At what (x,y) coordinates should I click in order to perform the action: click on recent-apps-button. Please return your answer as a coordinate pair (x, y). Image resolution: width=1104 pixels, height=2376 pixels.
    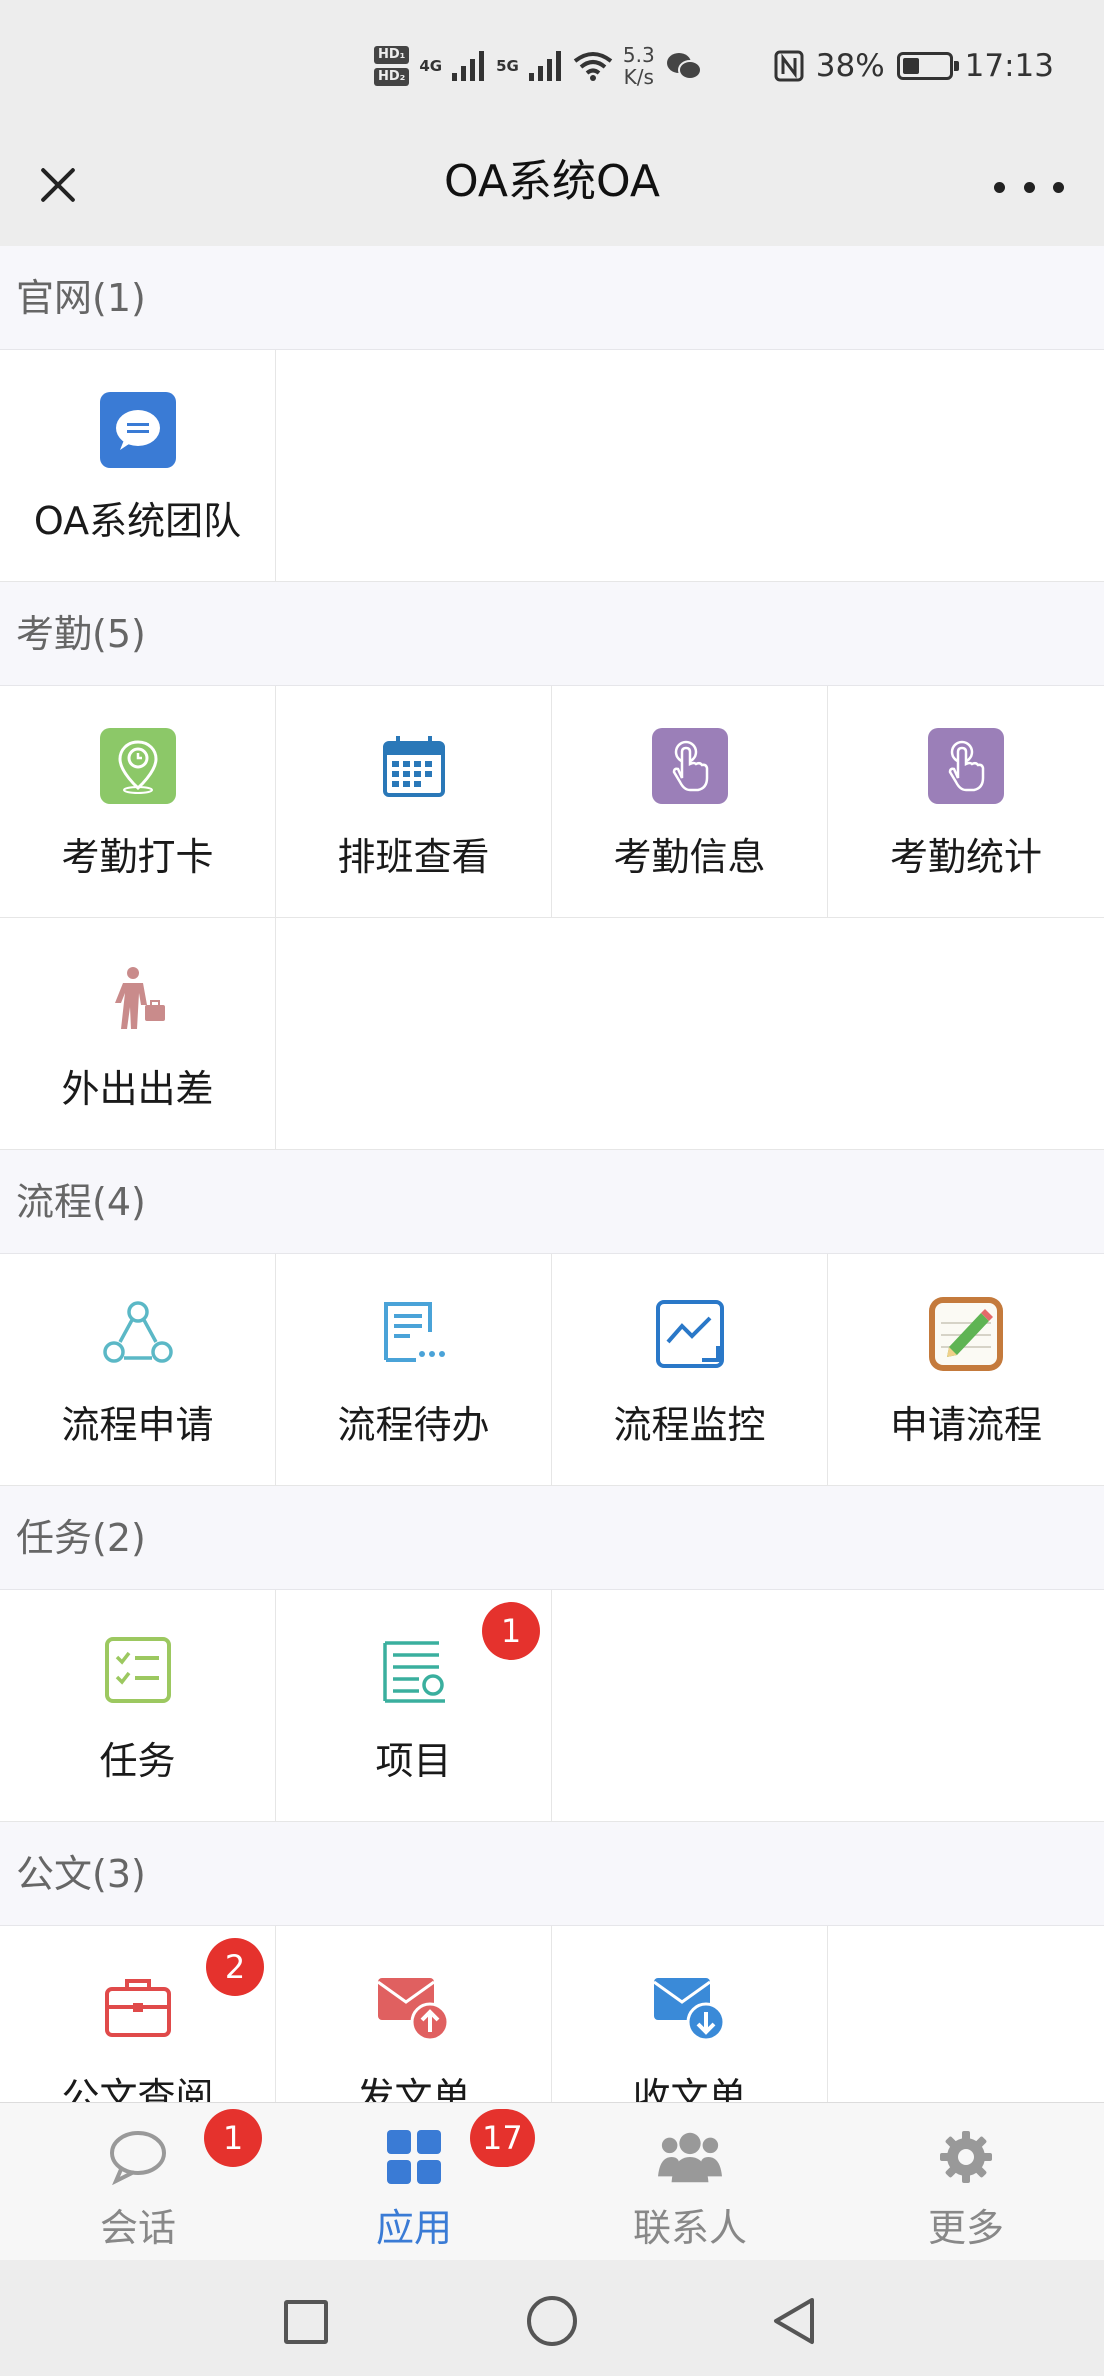
    Looking at the image, I should click on (306, 2322).